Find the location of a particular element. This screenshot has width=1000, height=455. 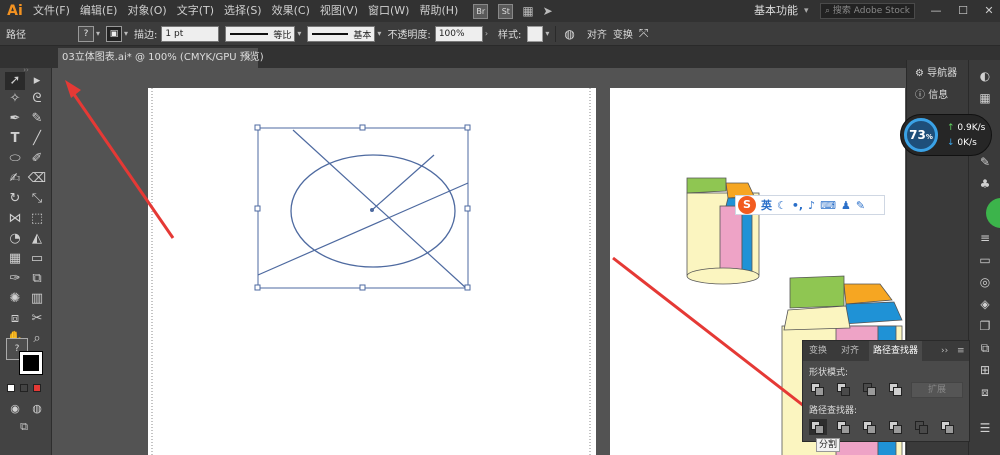

divide-button is located at coordinates (818, 427).